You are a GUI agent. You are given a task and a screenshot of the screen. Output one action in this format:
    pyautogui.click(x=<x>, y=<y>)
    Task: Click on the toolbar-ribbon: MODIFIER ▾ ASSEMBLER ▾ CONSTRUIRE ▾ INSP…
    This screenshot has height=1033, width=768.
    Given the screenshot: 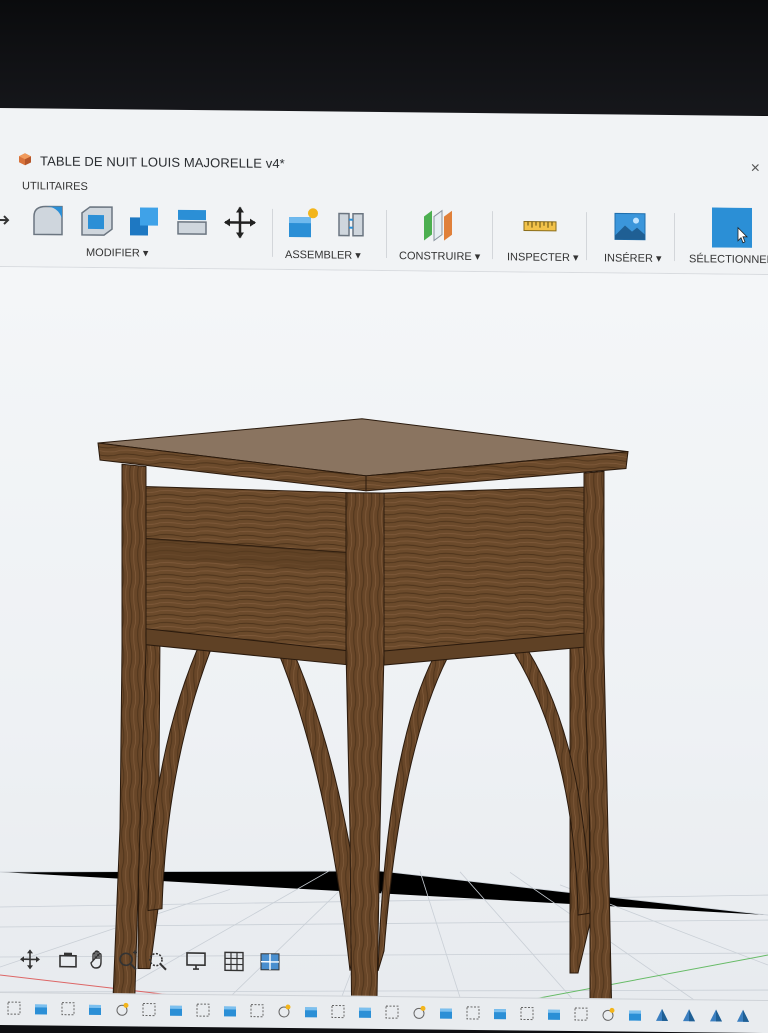 What is the action you would take?
    pyautogui.click(x=384, y=236)
    